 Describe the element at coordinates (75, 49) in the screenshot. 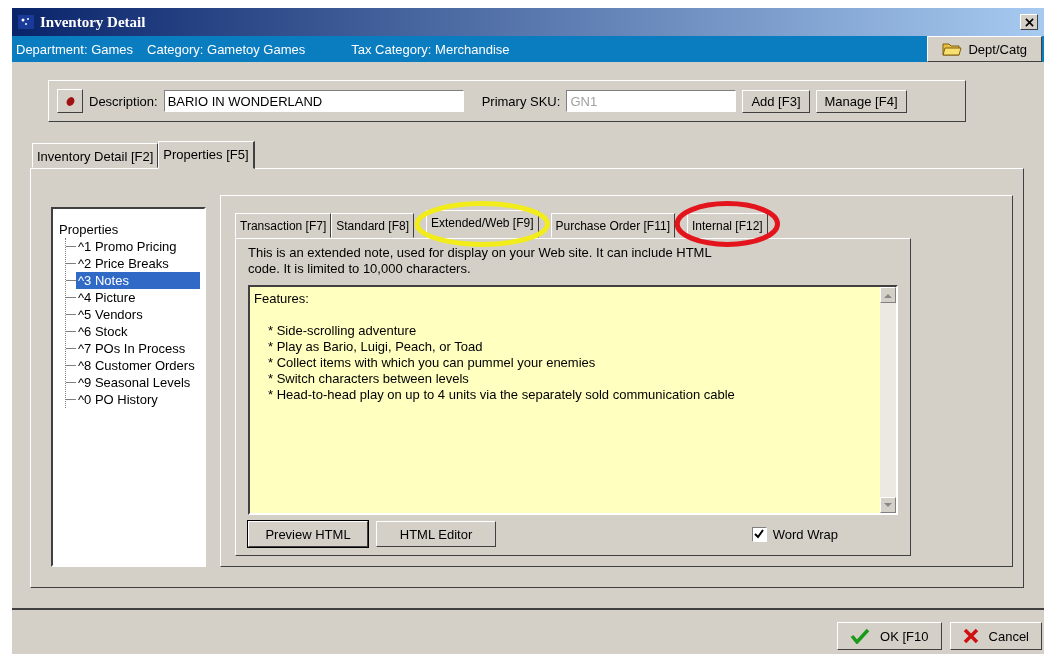

I see `department-label: Department: Games` at that location.